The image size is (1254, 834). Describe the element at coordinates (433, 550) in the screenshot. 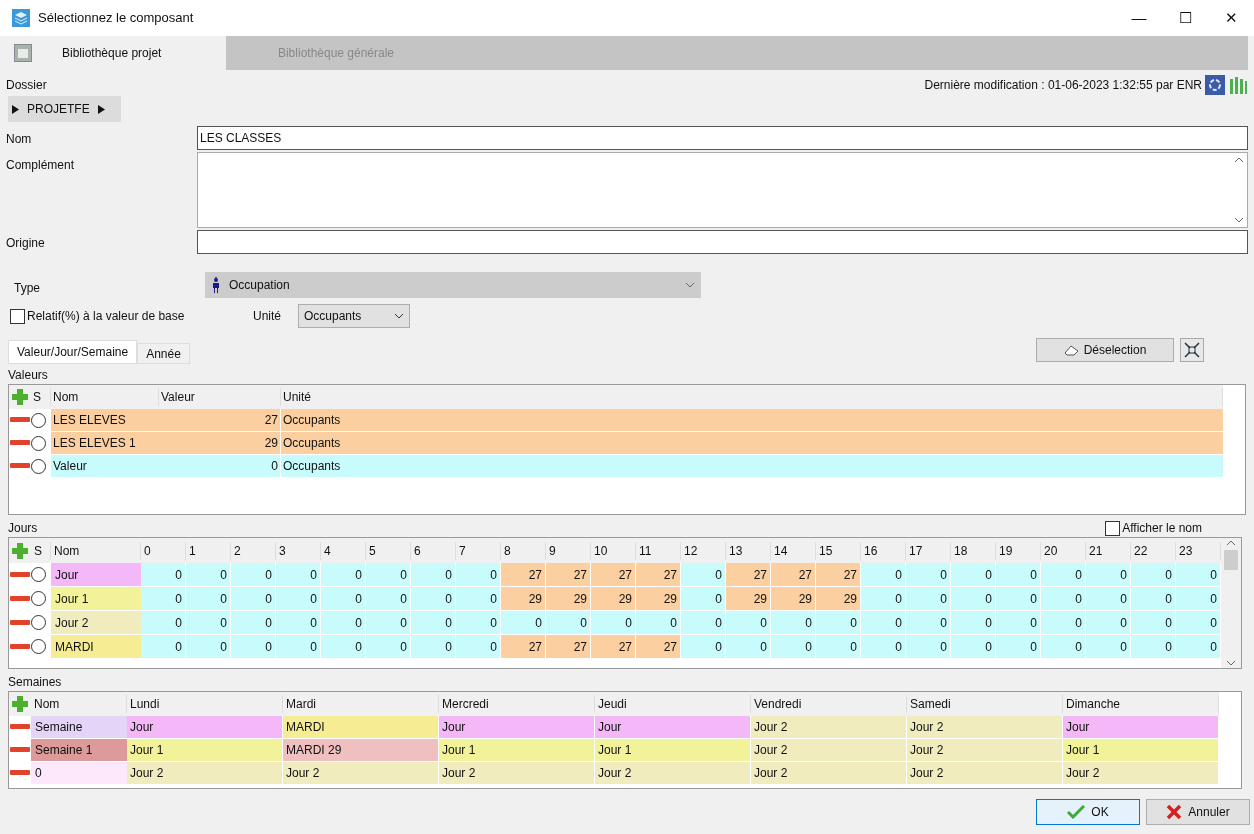

I see `column-header: 6` at that location.